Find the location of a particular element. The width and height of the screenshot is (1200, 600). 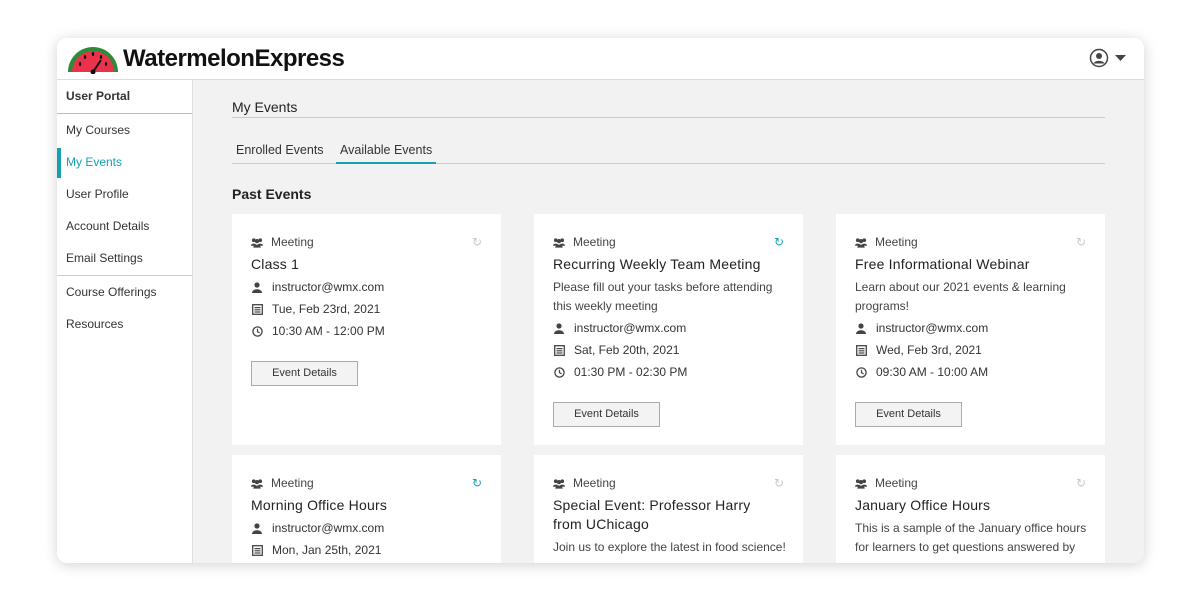

event-title: Morning Office Hours is located at coordinates (319, 505).